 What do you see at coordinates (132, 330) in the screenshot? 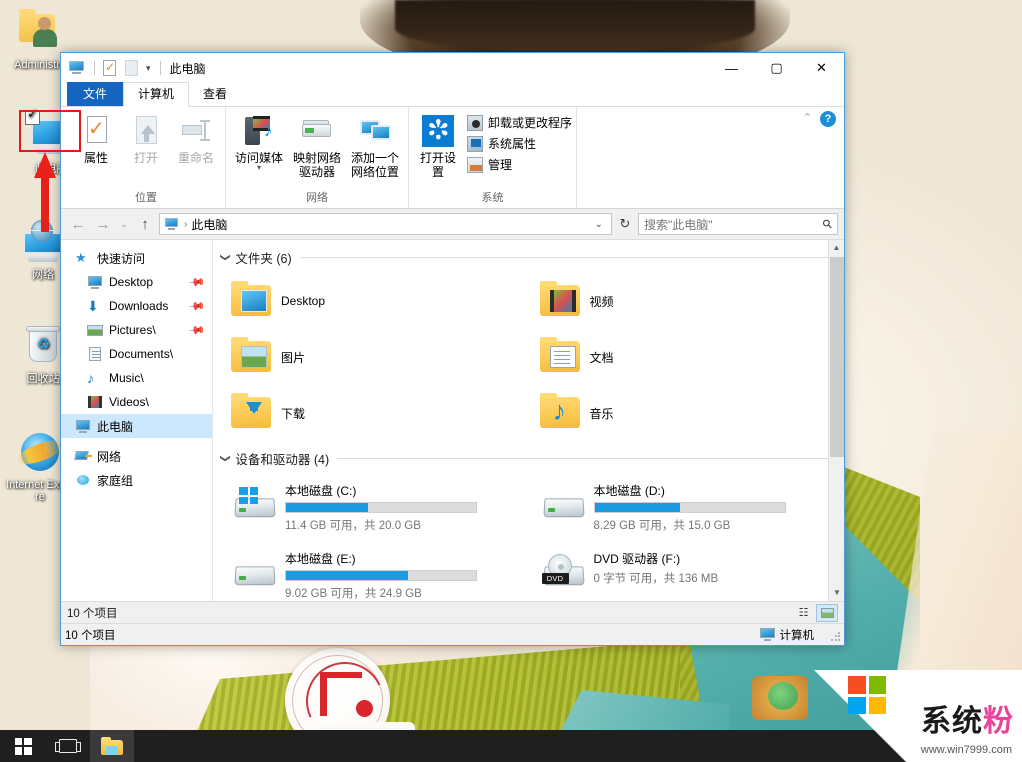
I see `sidebar-item-label: Pictures\` at bounding box center [132, 330].